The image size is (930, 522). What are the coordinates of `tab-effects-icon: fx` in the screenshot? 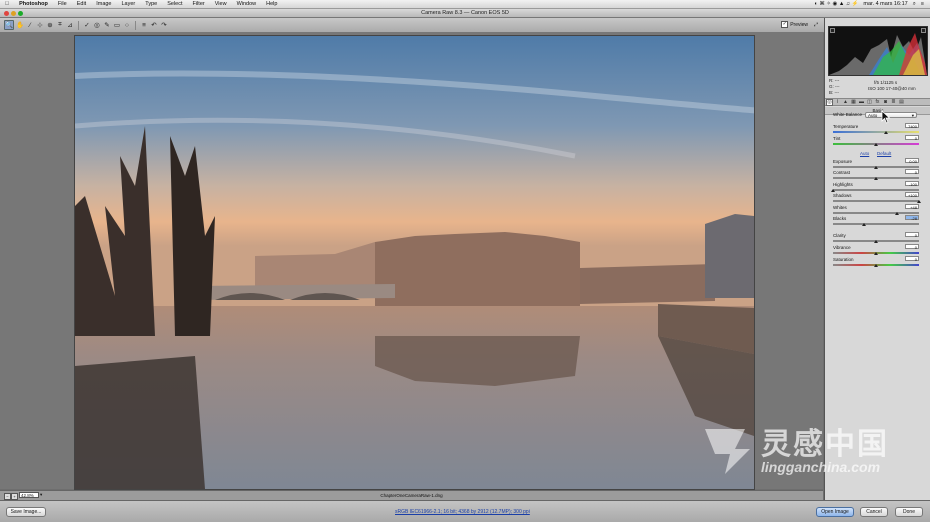 It's located at (877, 102).